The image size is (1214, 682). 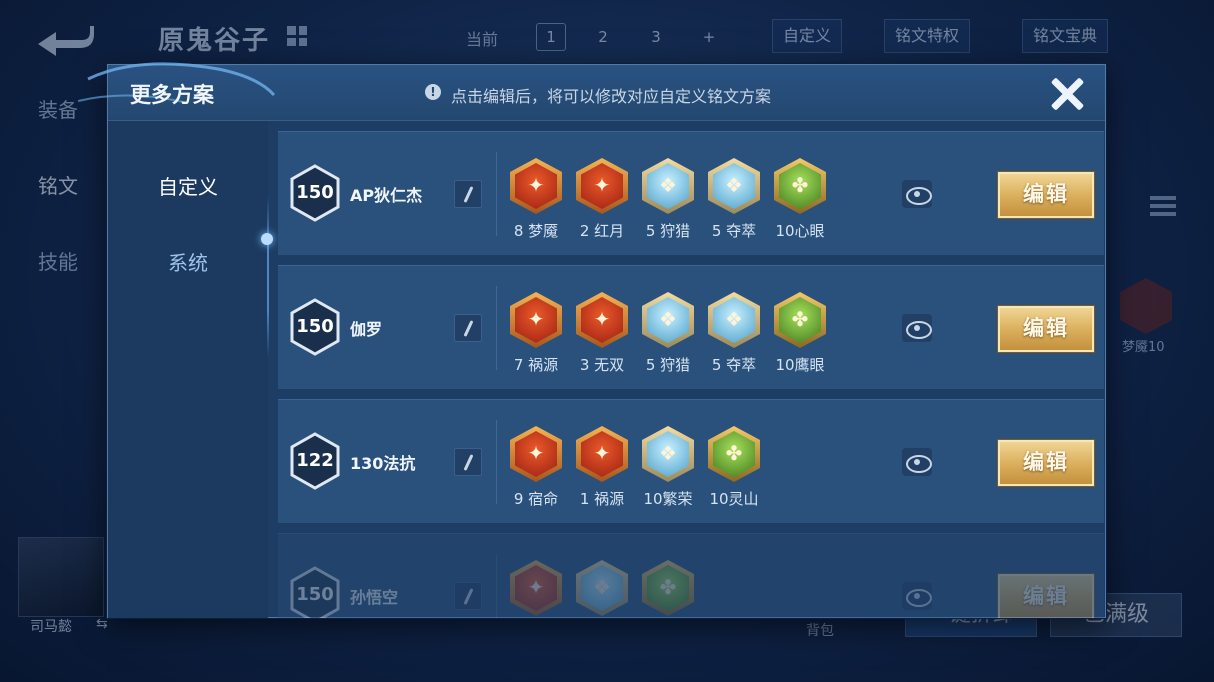 I want to click on dialog-header: 更多方案 ! 点击编辑后，将可以修改对应自定义铭文方案, so click(x=591, y=91).